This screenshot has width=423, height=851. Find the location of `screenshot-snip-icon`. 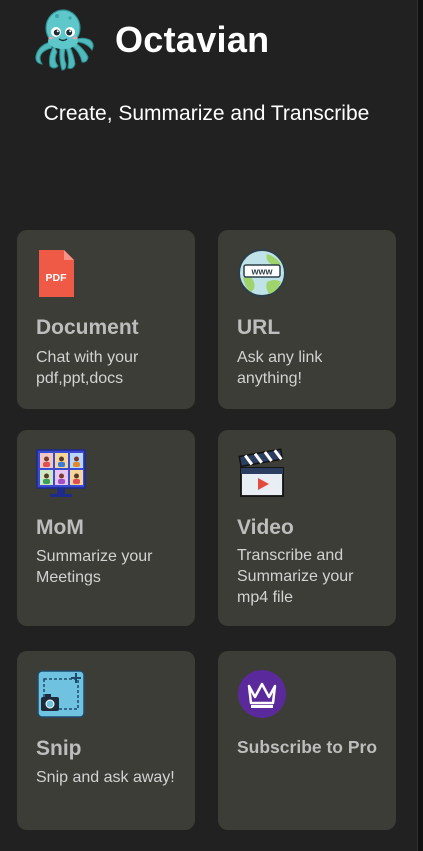

screenshot-snip-icon is located at coordinates (62, 695).